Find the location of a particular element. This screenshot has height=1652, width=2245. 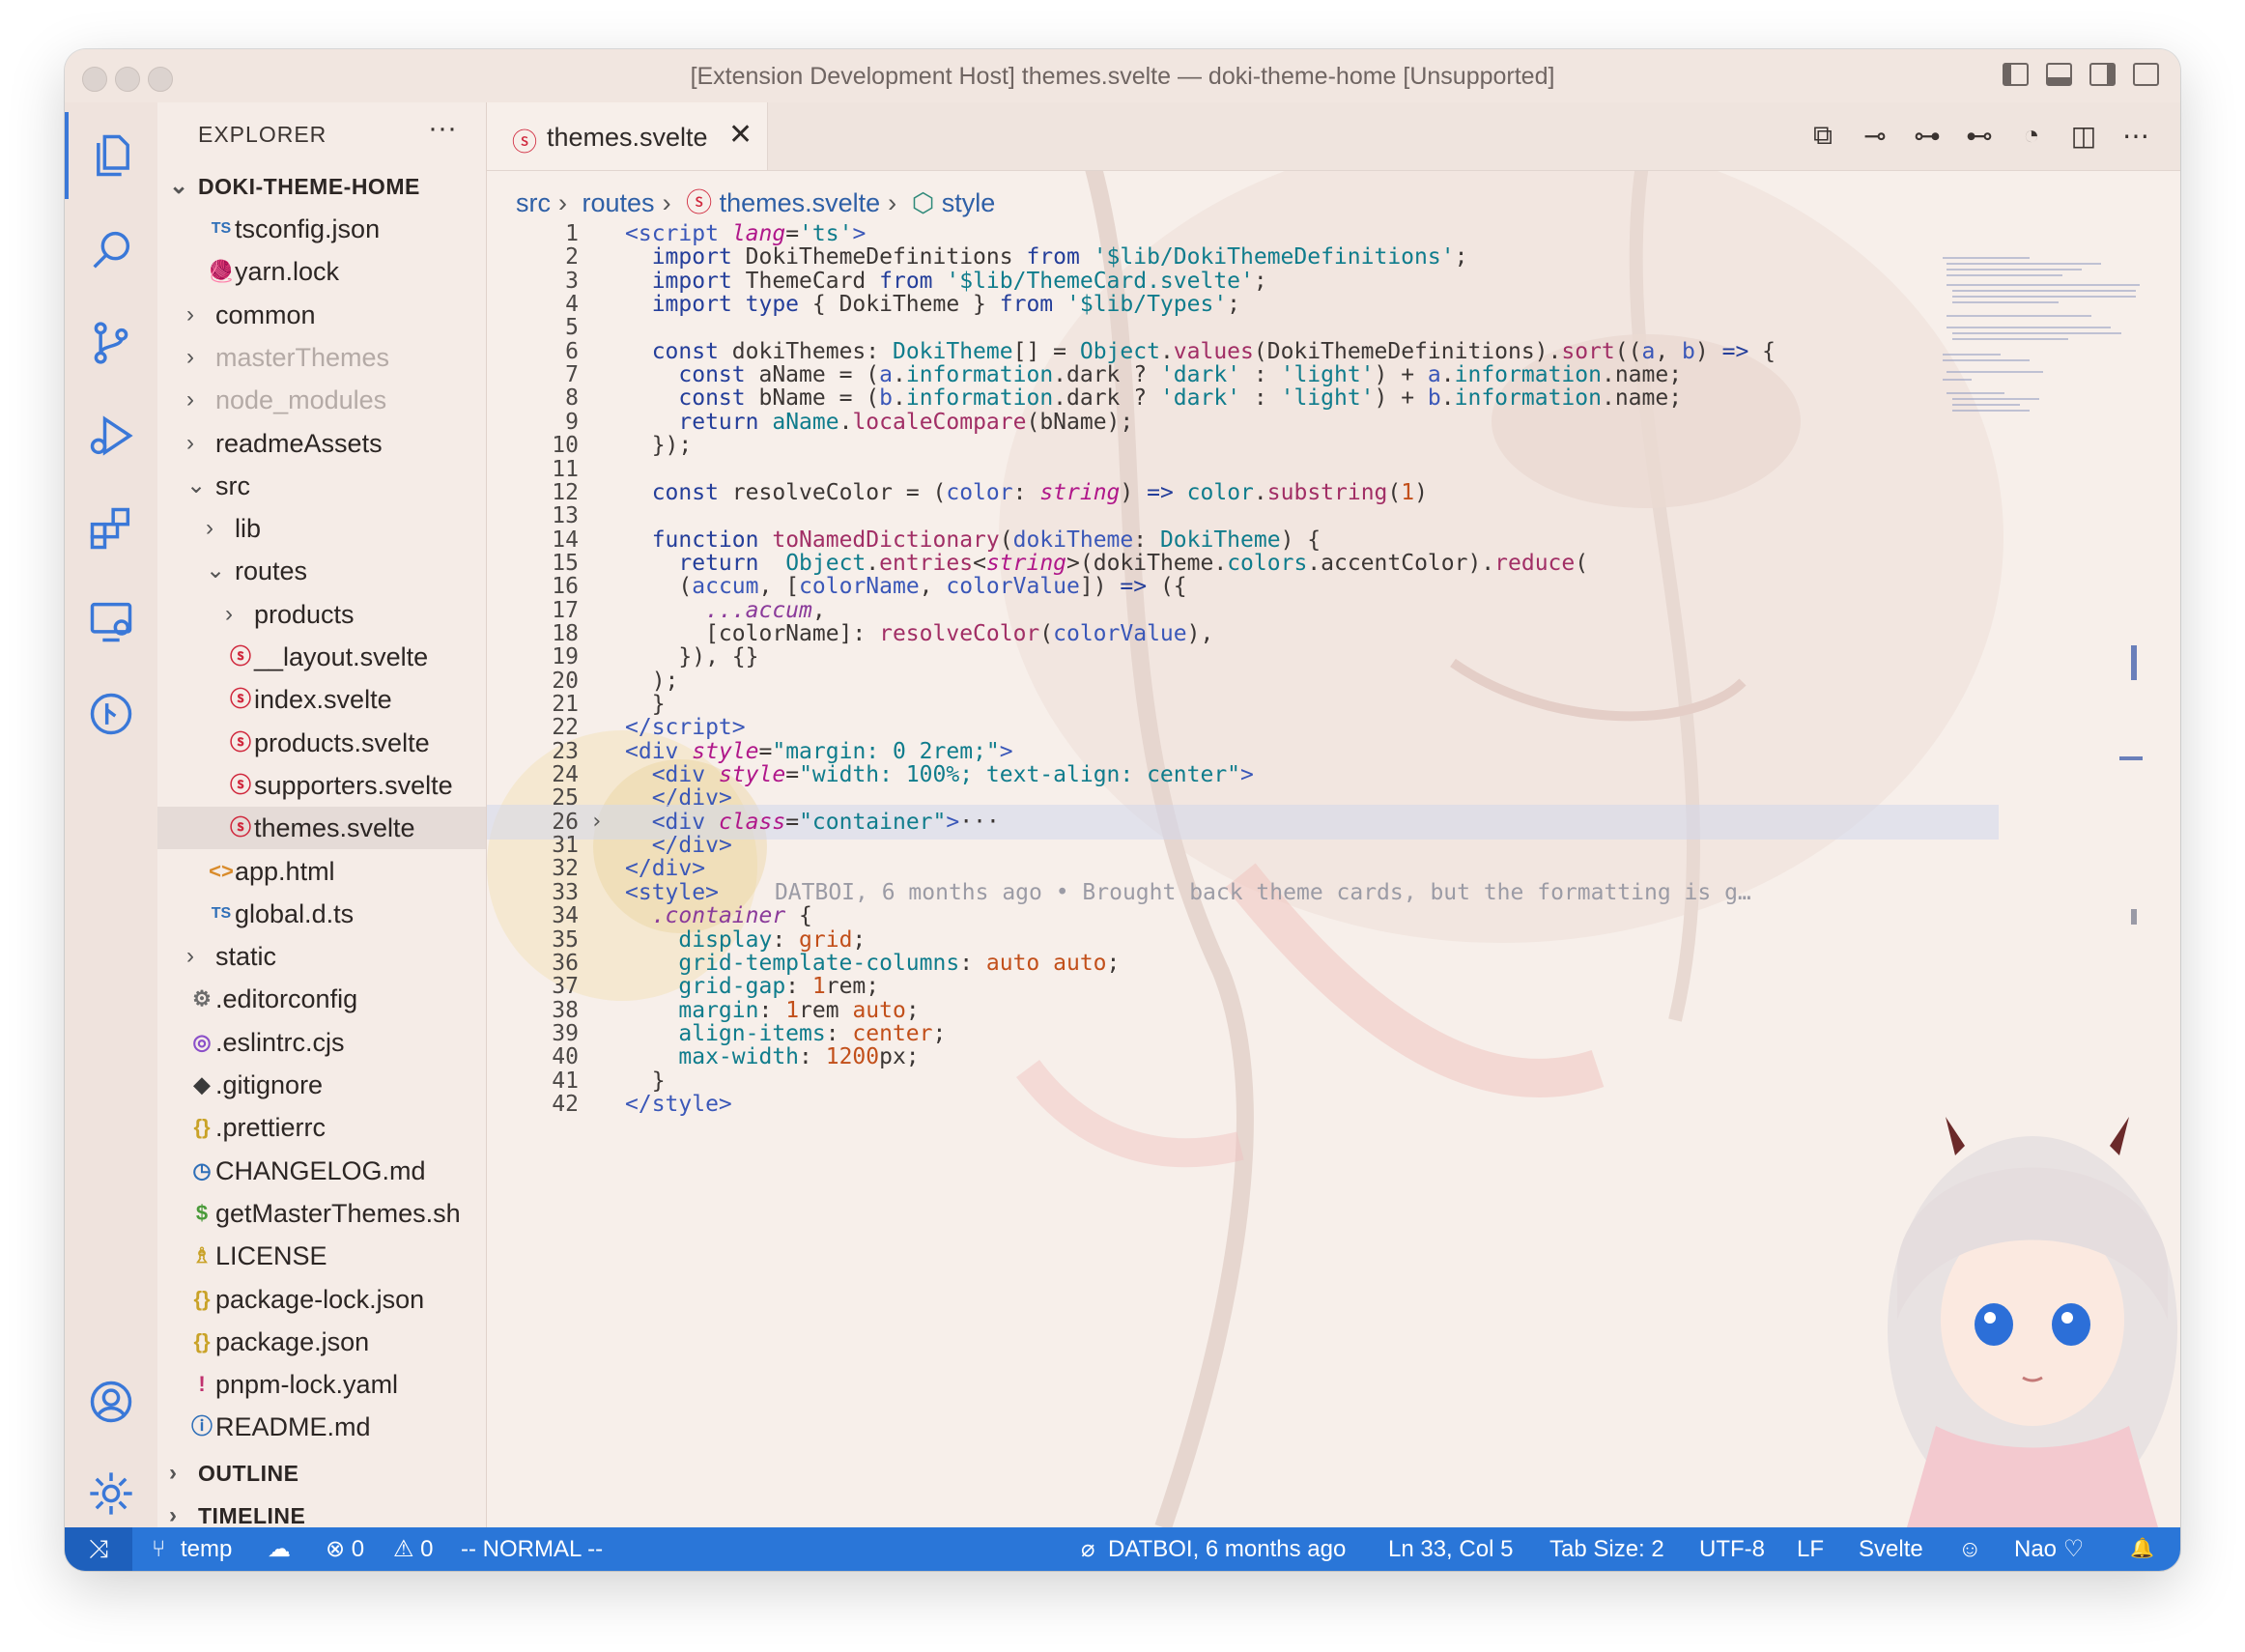

next-change-icon: ⊷ is located at coordinates (1980, 136).